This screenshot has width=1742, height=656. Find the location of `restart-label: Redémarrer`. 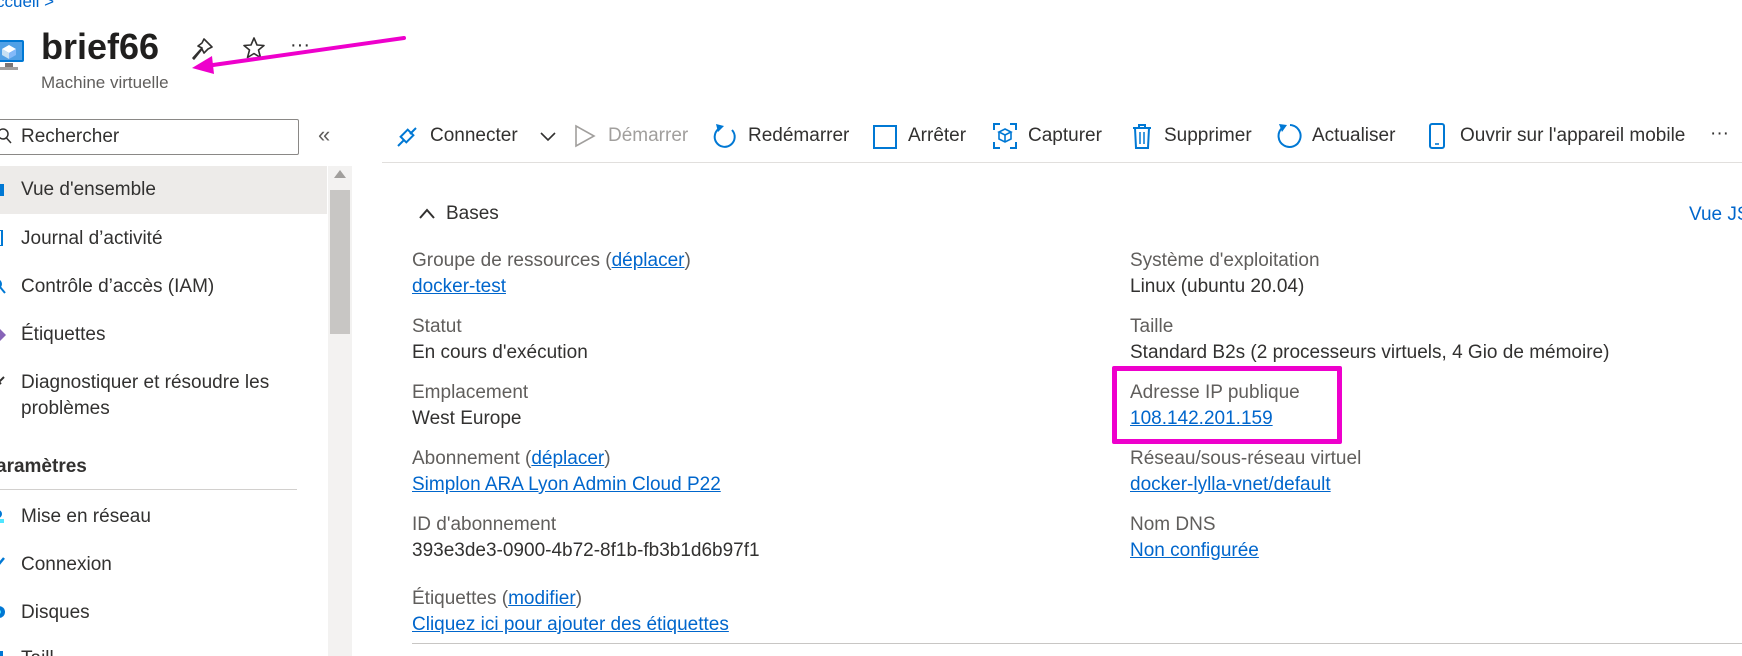

restart-label: Redémarrer is located at coordinates (799, 135).